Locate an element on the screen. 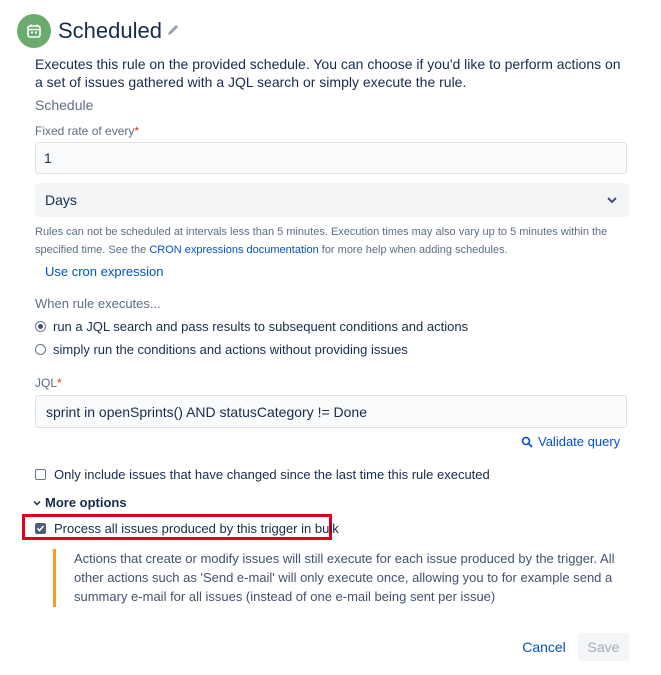 Image resolution: width=661 pixels, height=675 pixels. rate-label: Fixed rate of every* is located at coordinates (87, 131).